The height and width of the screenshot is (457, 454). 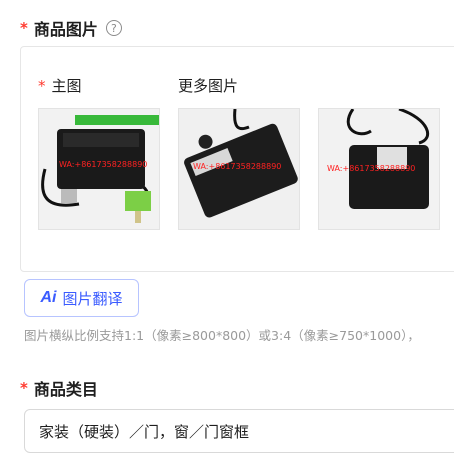 I want to click on more-images-label: 更多图片, so click(x=208, y=85).